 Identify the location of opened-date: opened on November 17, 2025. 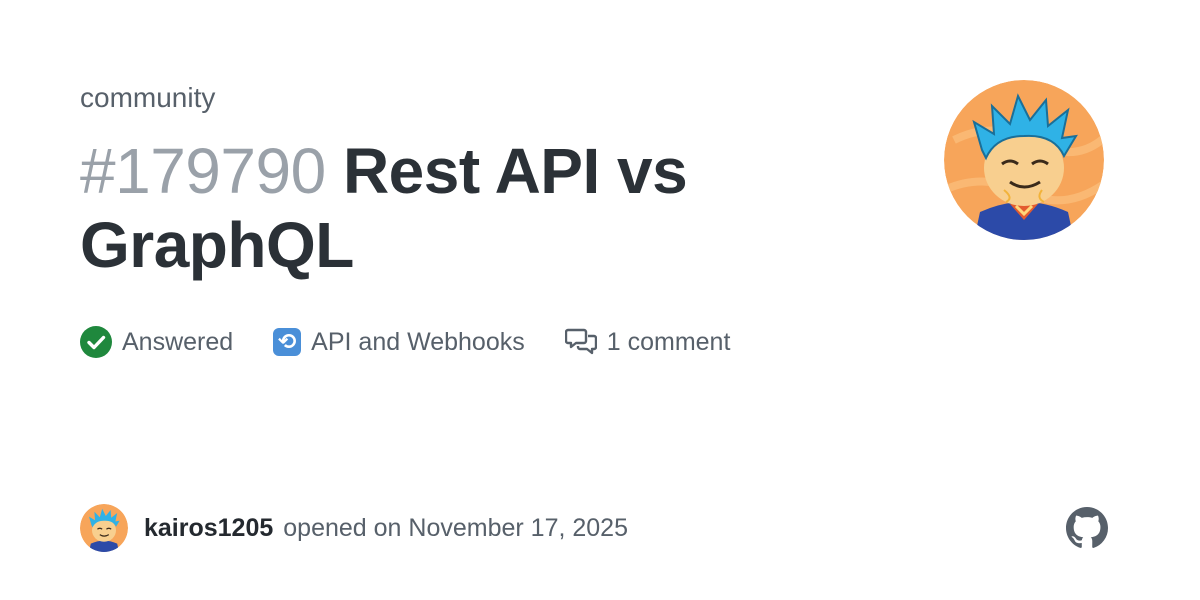
(455, 527).